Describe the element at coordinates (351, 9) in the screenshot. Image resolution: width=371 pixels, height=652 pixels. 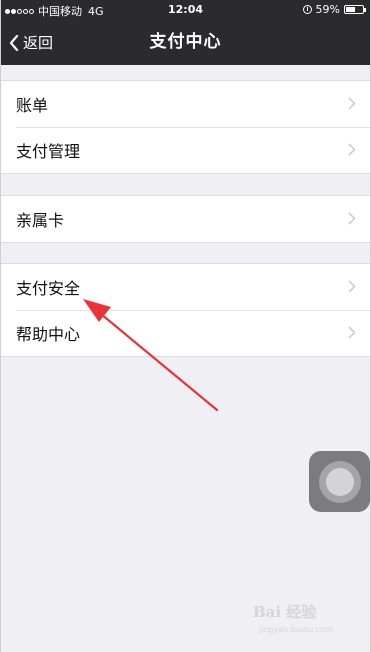
I see `battery-fill` at that location.